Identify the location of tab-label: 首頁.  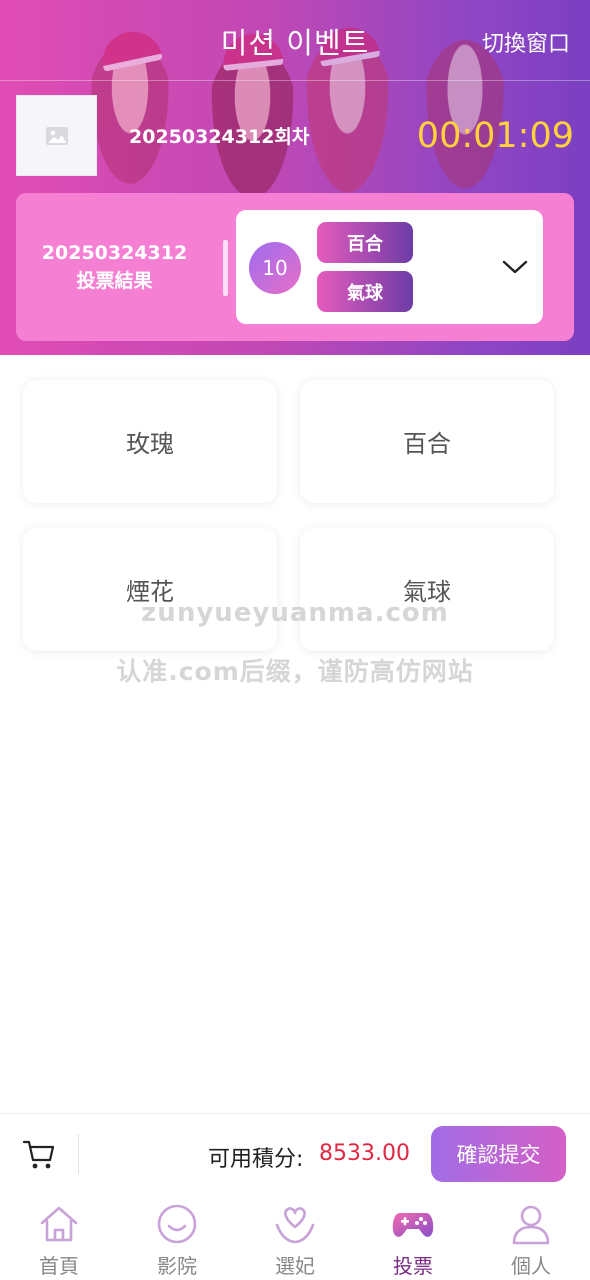
(59, 1266).